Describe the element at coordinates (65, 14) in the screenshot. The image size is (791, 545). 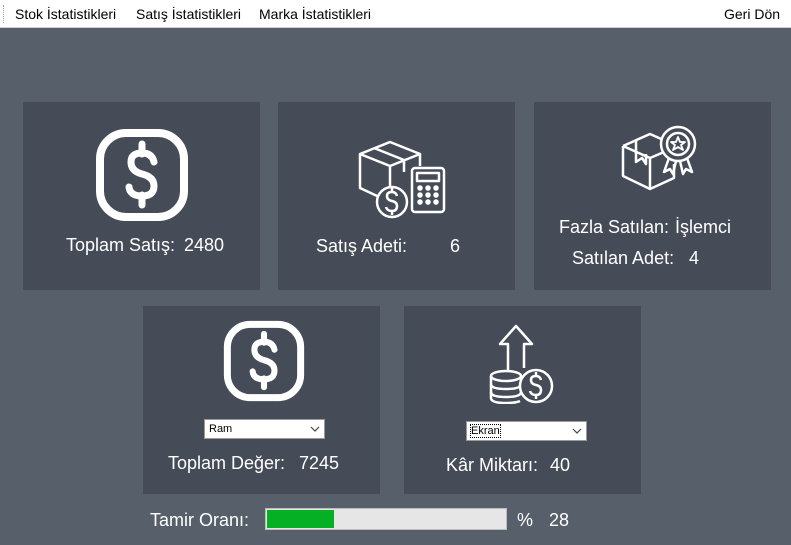
I see `menu-item-stock-stats: Stok İstatistikleri` at that location.